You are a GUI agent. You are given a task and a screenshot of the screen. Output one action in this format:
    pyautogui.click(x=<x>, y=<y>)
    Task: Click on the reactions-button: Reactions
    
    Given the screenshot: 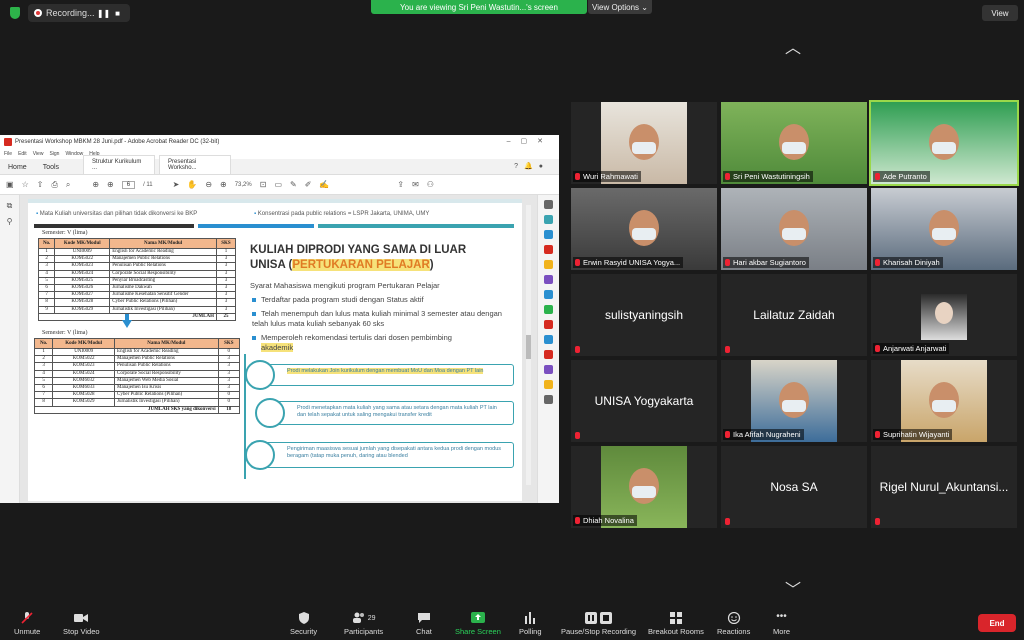 What is the action you would take?
    pyautogui.click(x=733, y=624)
    